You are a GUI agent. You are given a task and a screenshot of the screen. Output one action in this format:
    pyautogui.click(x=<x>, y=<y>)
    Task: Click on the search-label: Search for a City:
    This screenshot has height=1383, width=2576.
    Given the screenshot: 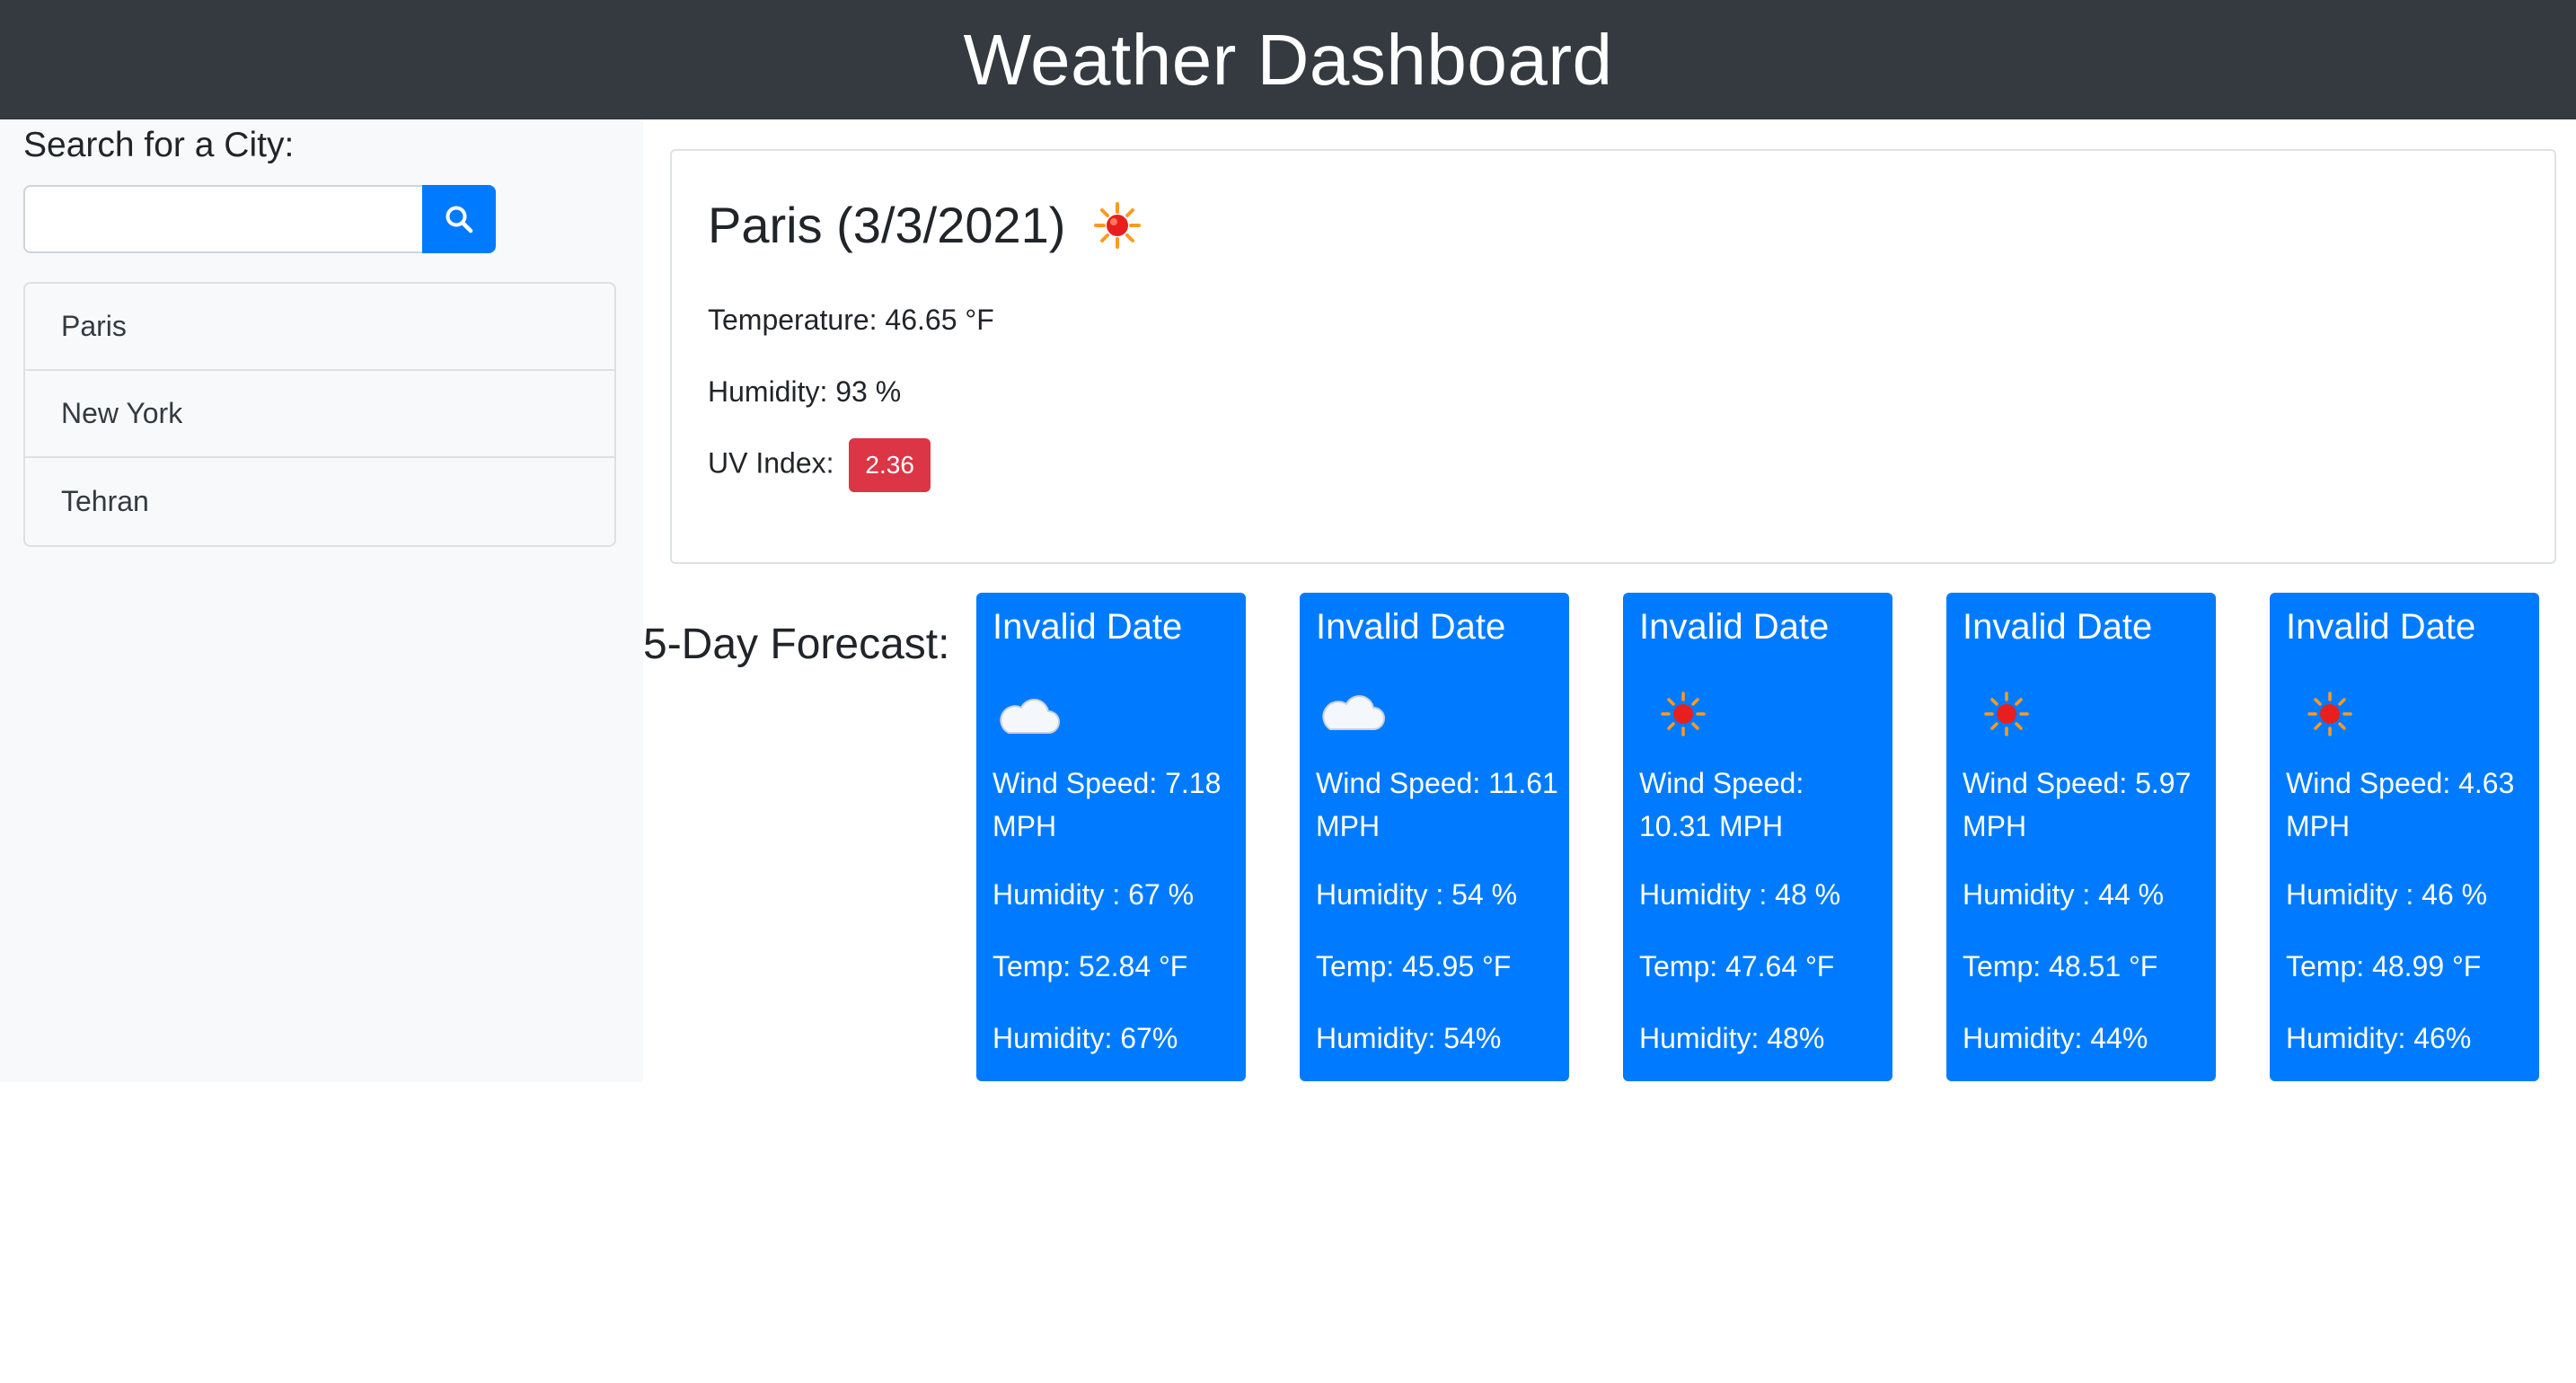 What is the action you would take?
    pyautogui.click(x=159, y=145)
    